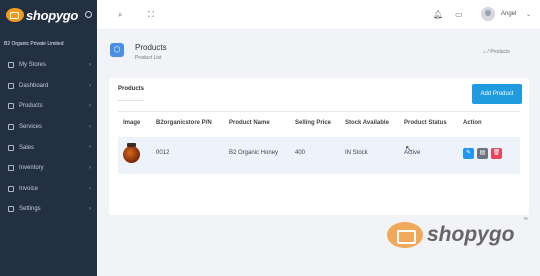  What do you see at coordinates (184, 123) in the screenshot?
I see `column-header: B2organicstore P/N` at bounding box center [184, 123].